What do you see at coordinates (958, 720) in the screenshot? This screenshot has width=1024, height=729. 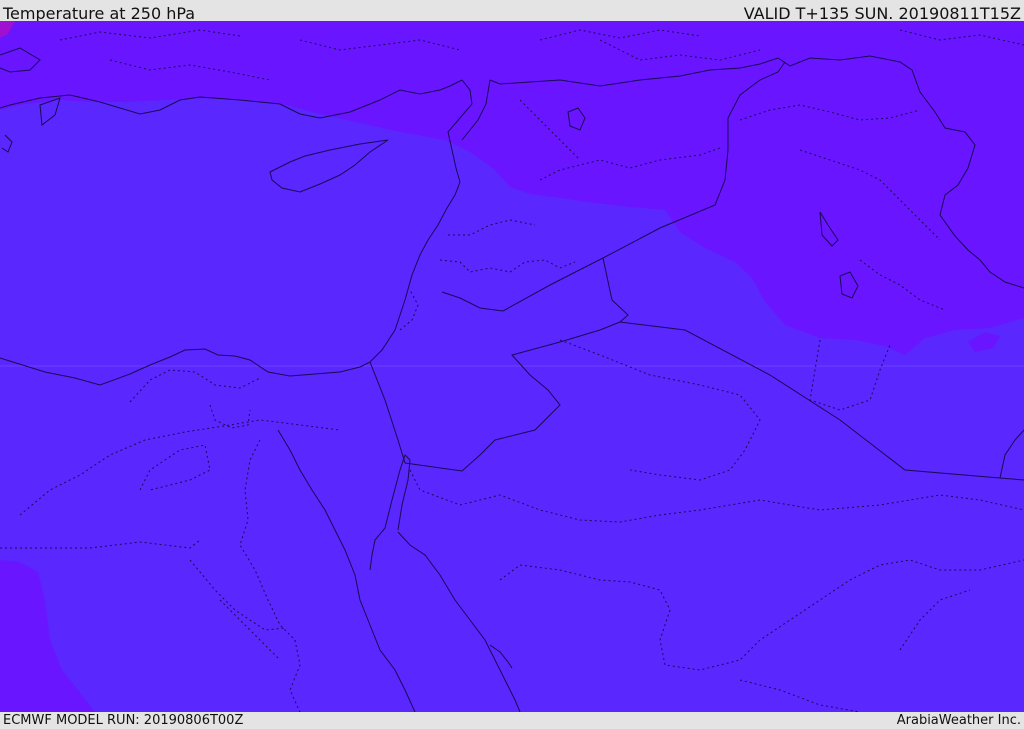 I see `credit-label: ArabiaWeather Inc.` at bounding box center [958, 720].